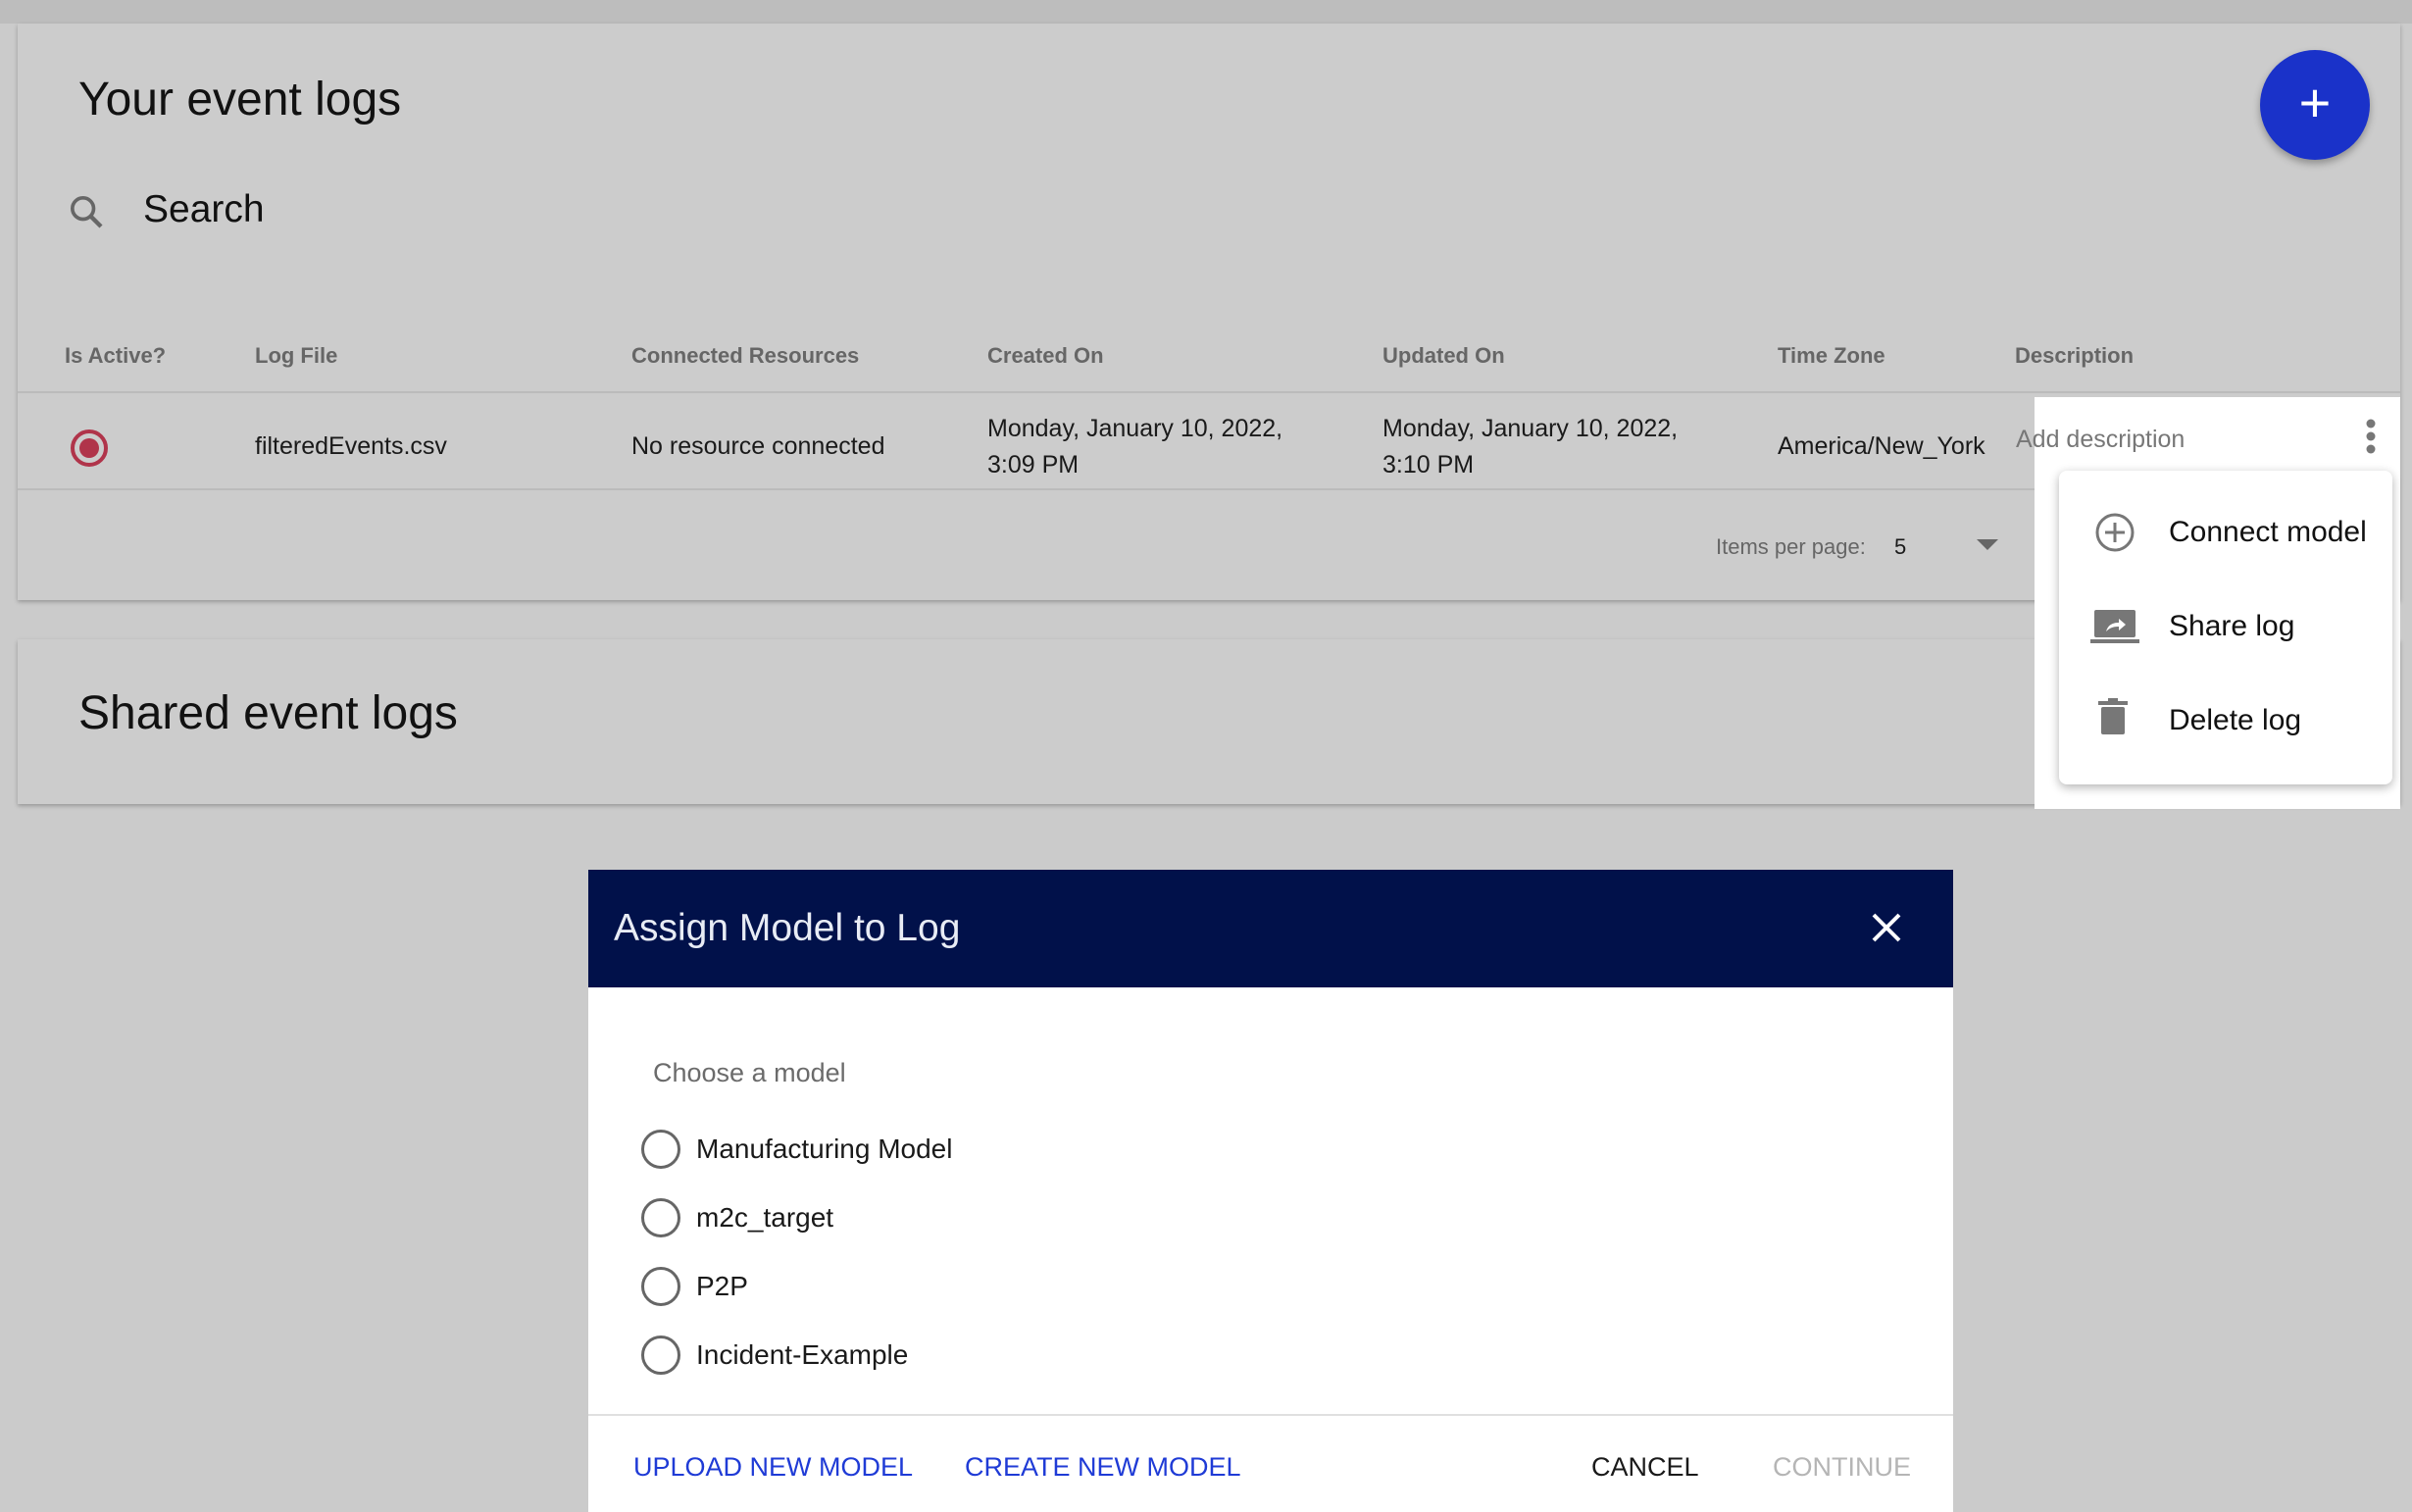 Image resolution: width=2412 pixels, height=1512 pixels. What do you see at coordinates (204, 209) in the screenshot?
I see `search-input: Search` at bounding box center [204, 209].